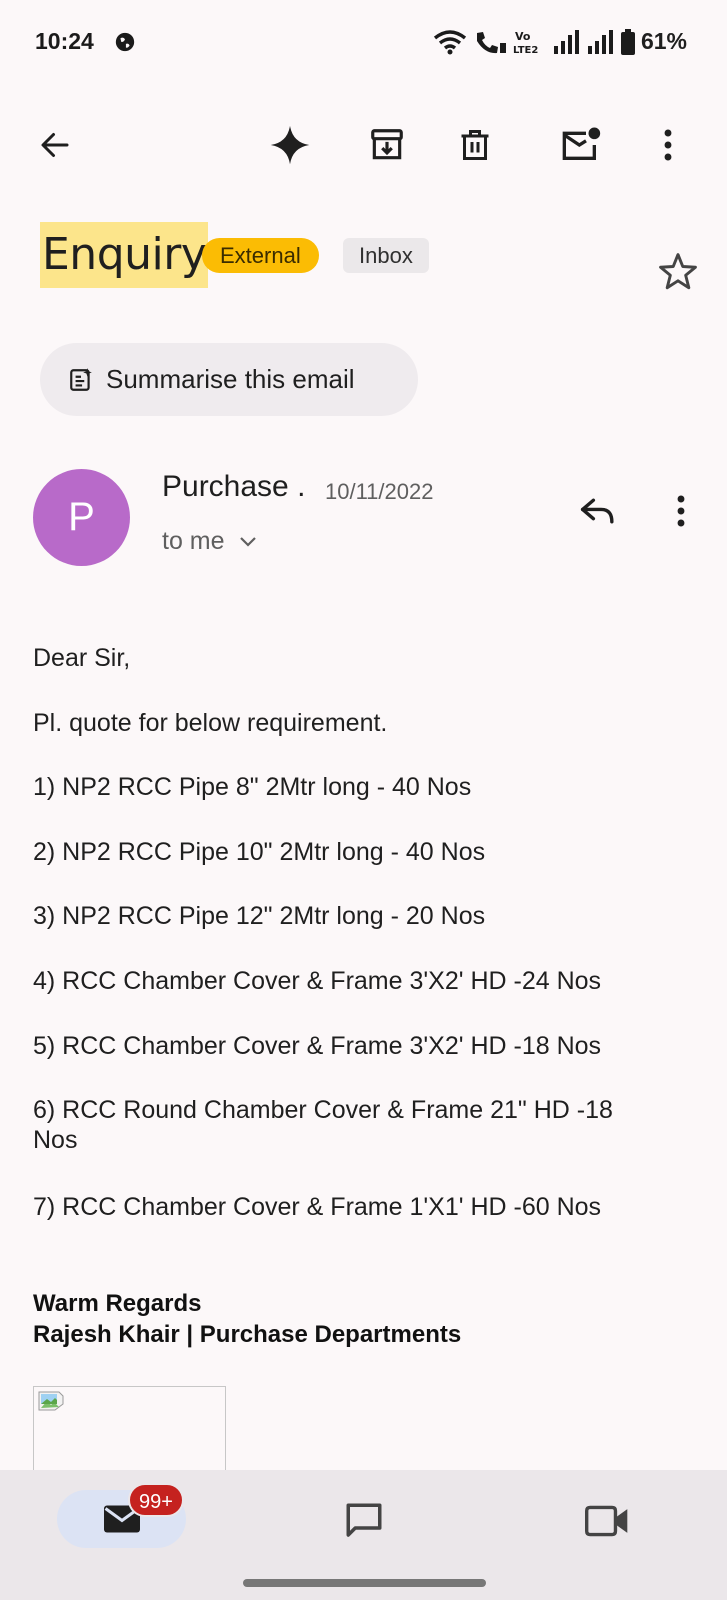 The height and width of the screenshot is (1600, 727). I want to click on reply-button, so click(598, 511).